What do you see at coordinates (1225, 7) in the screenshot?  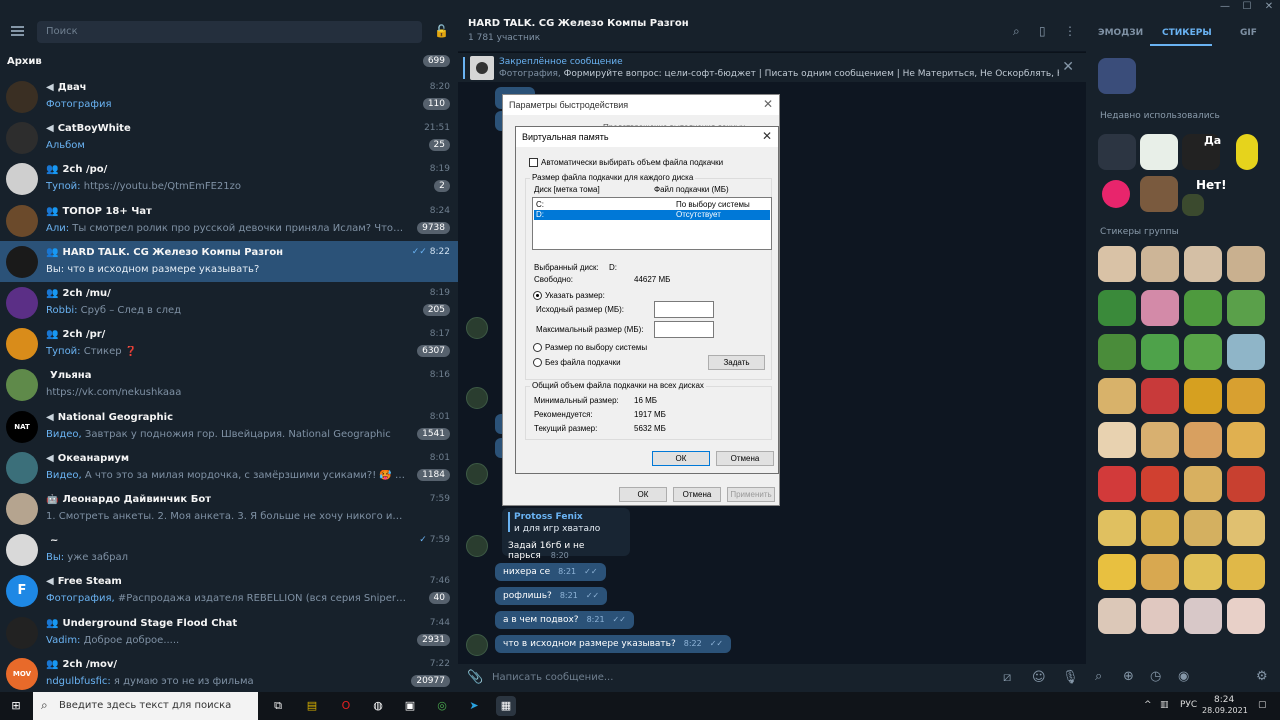 I see `minimize-icon: —` at bounding box center [1225, 7].